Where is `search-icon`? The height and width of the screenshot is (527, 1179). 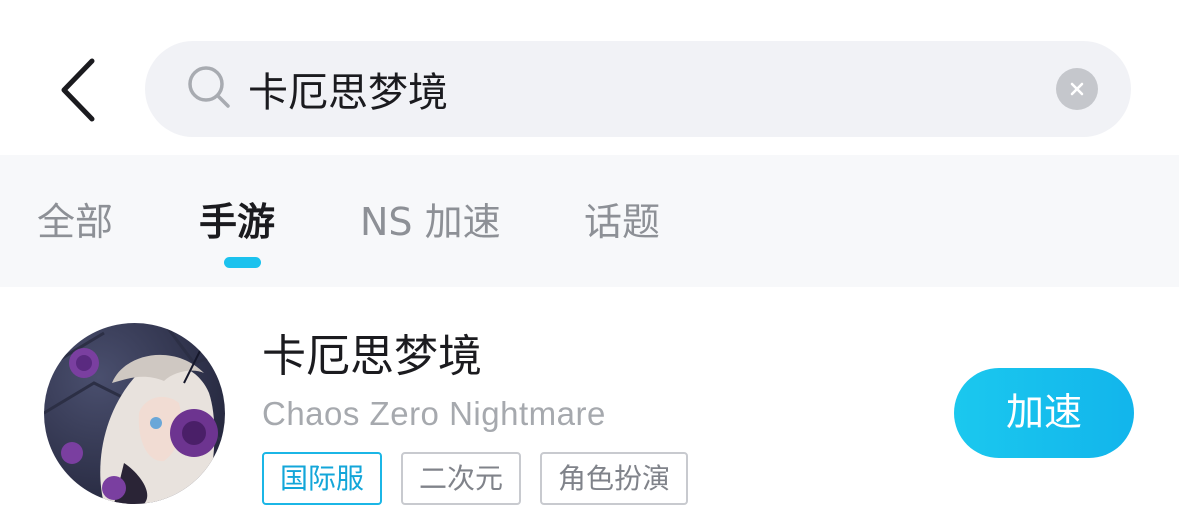 search-icon is located at coordinates (209, 87).